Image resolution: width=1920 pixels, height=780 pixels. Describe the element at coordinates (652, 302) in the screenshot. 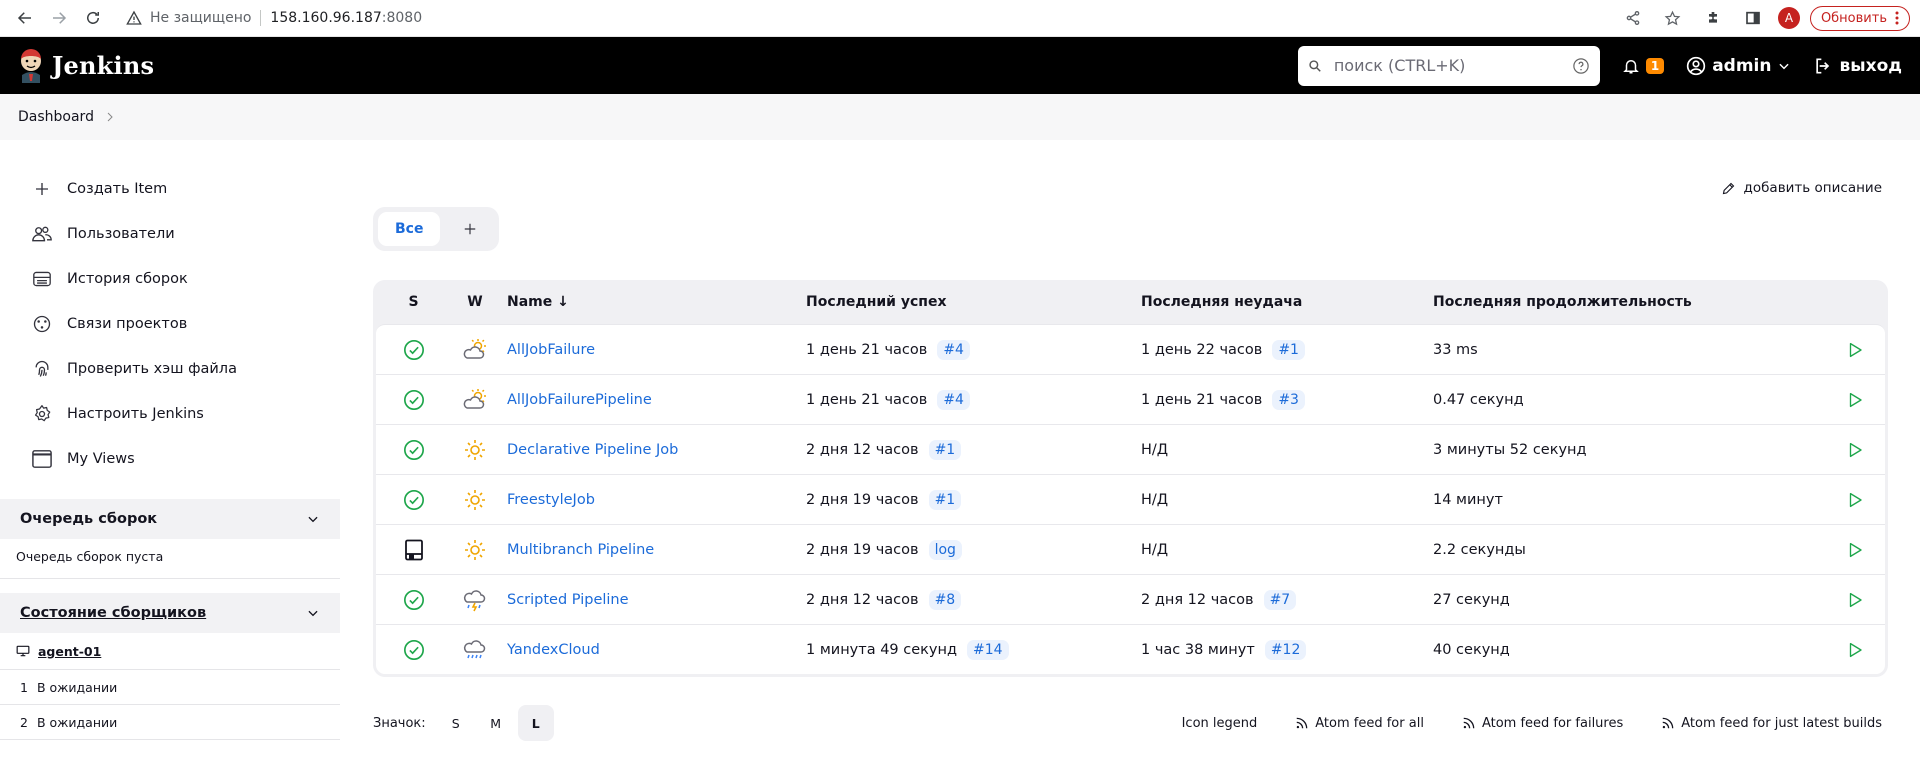

I see `col-name: Name ↓` at that location.